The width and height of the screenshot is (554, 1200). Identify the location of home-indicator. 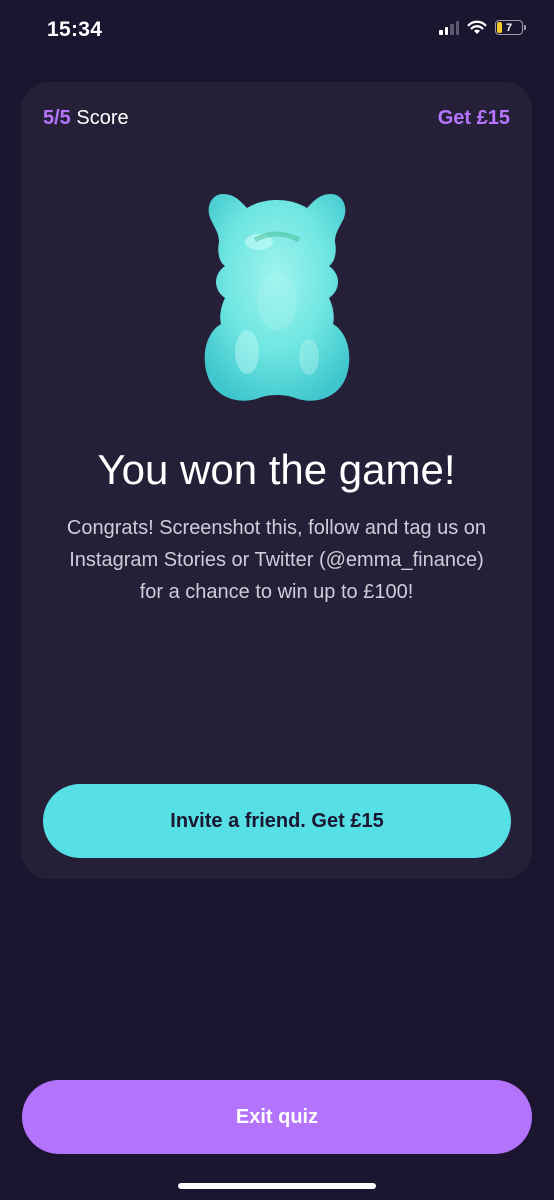
(277, 1186).